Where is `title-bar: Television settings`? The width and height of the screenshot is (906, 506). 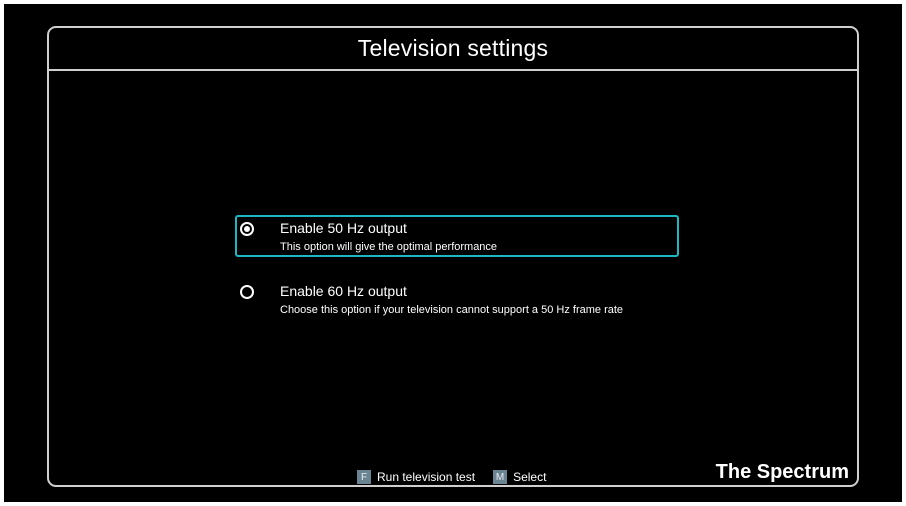
title-bar: Television settings is located at coordinates (453, 49).